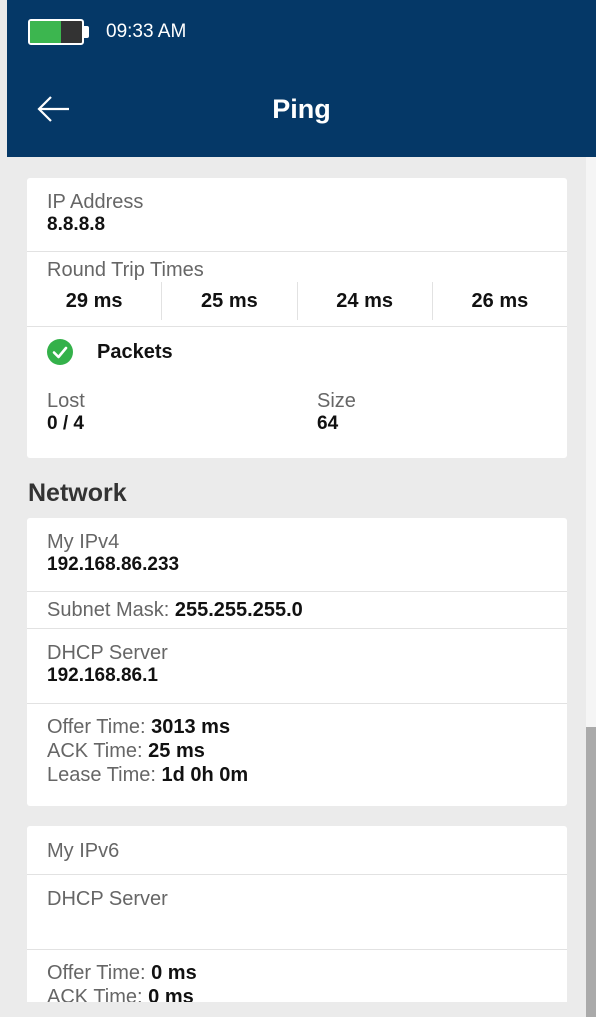  I want to click on ipv6-offer-time-label: Offer Time:, so click(99, 973).